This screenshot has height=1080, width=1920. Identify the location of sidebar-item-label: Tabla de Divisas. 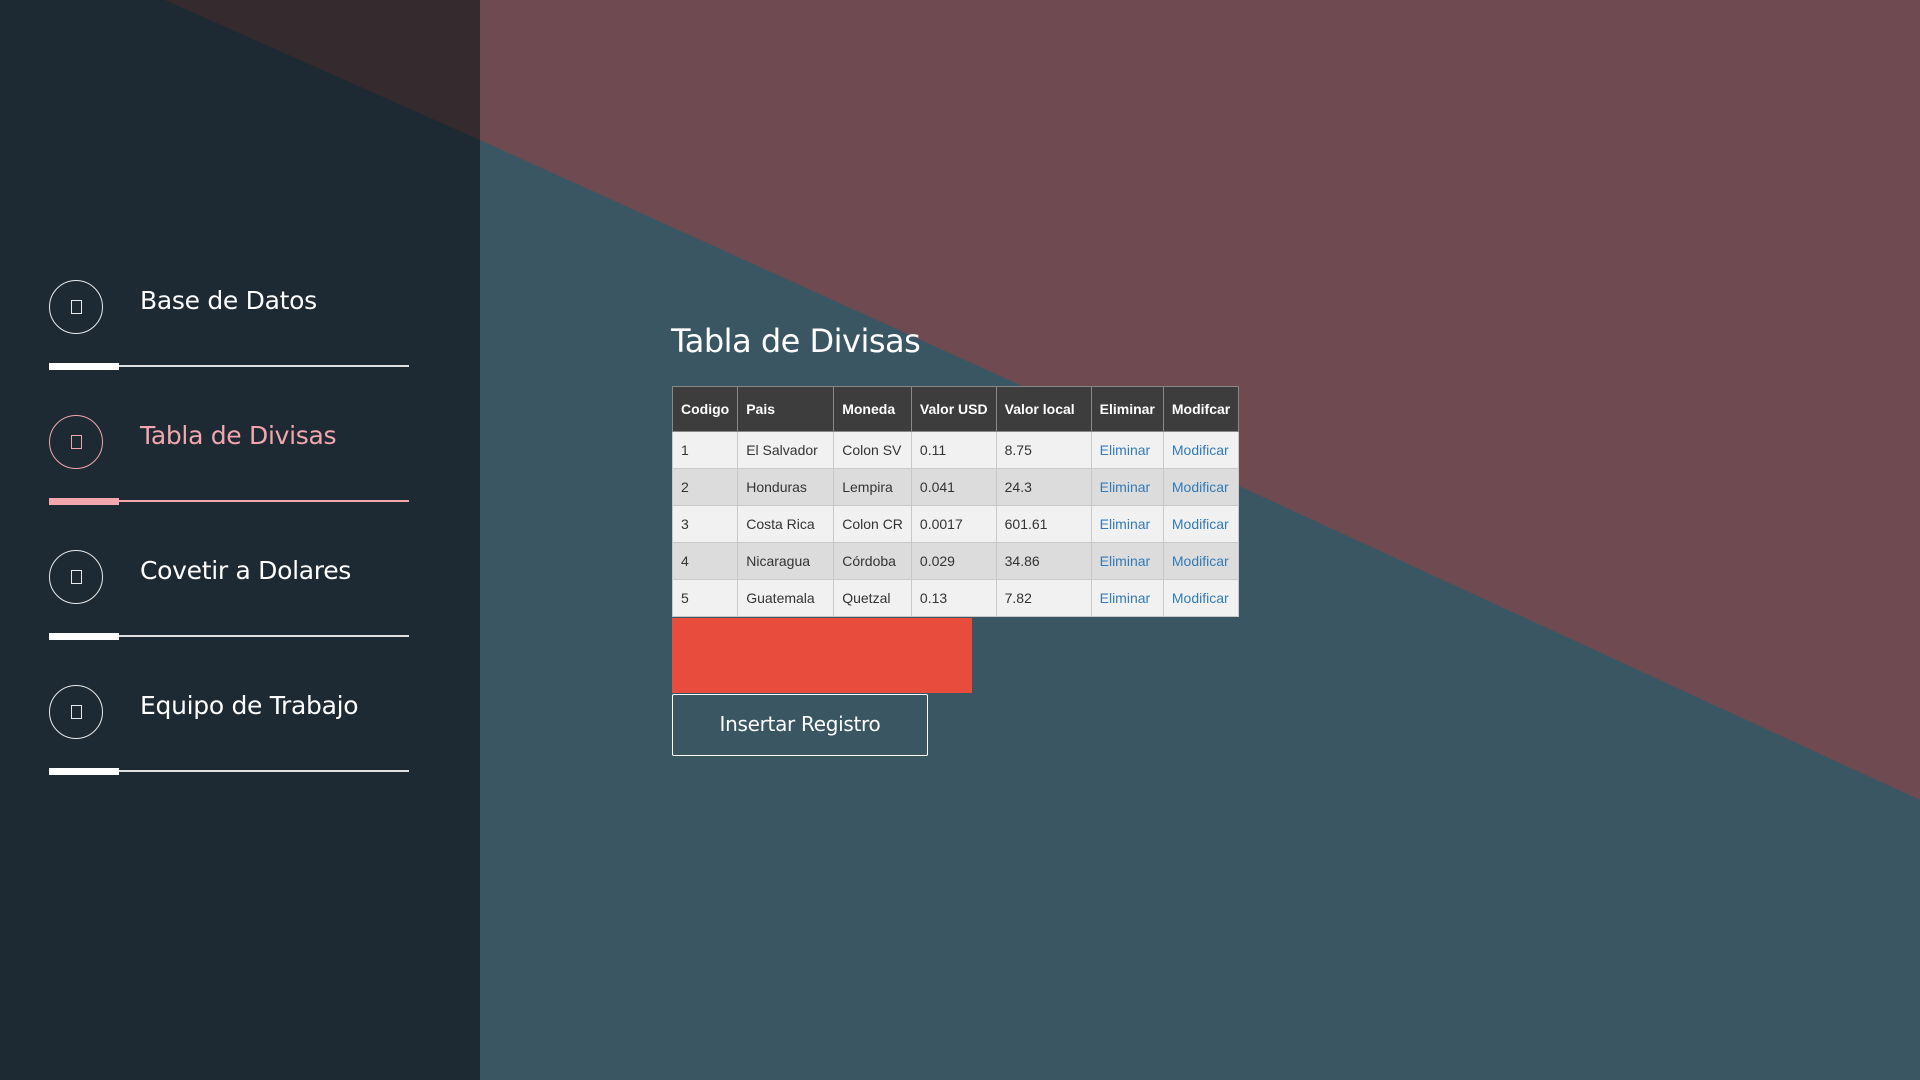
(238, 435).